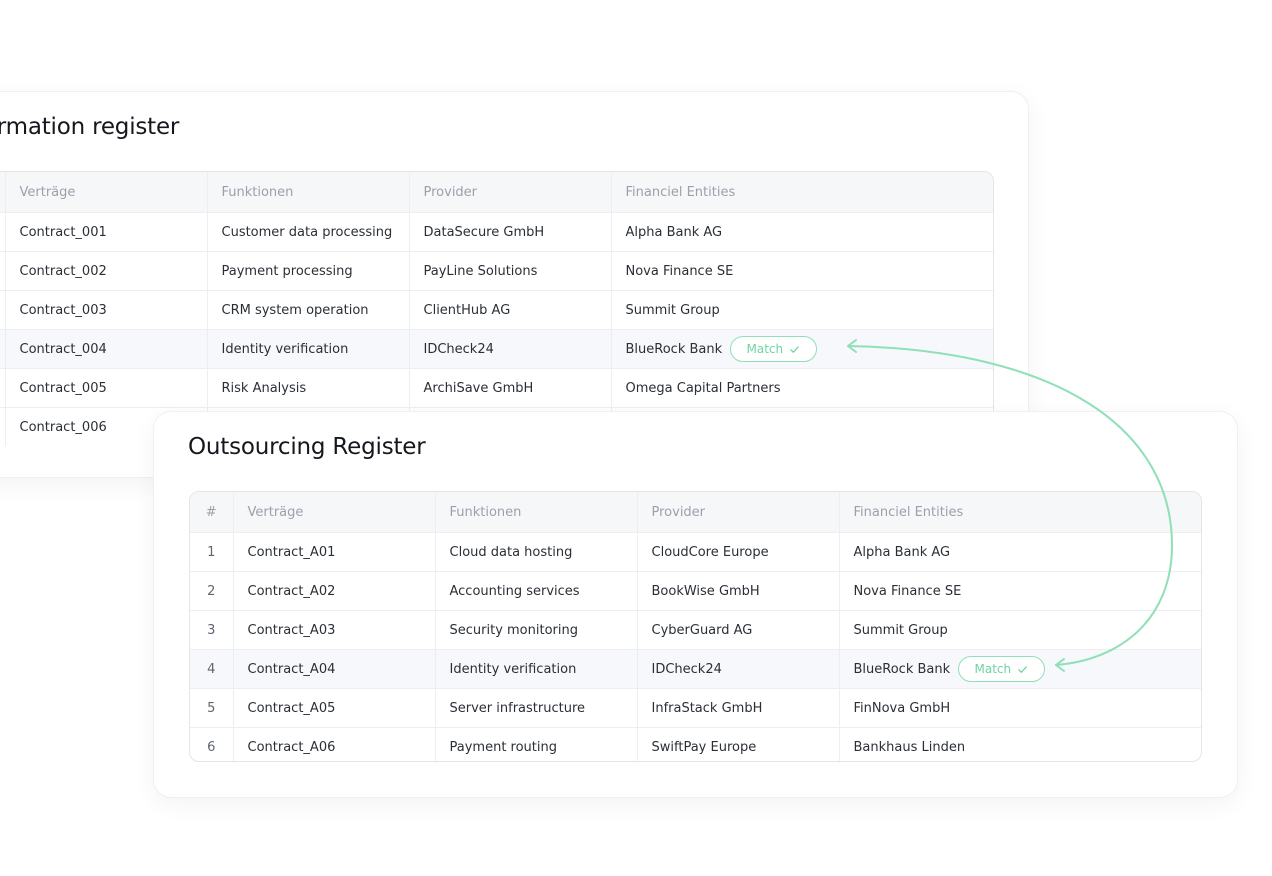 This screenshot has height=876, width=1272. What do you see at coordinates (212, 669) in the screenshot?
I see `row-number: 4` at bounding box center [212, 669].